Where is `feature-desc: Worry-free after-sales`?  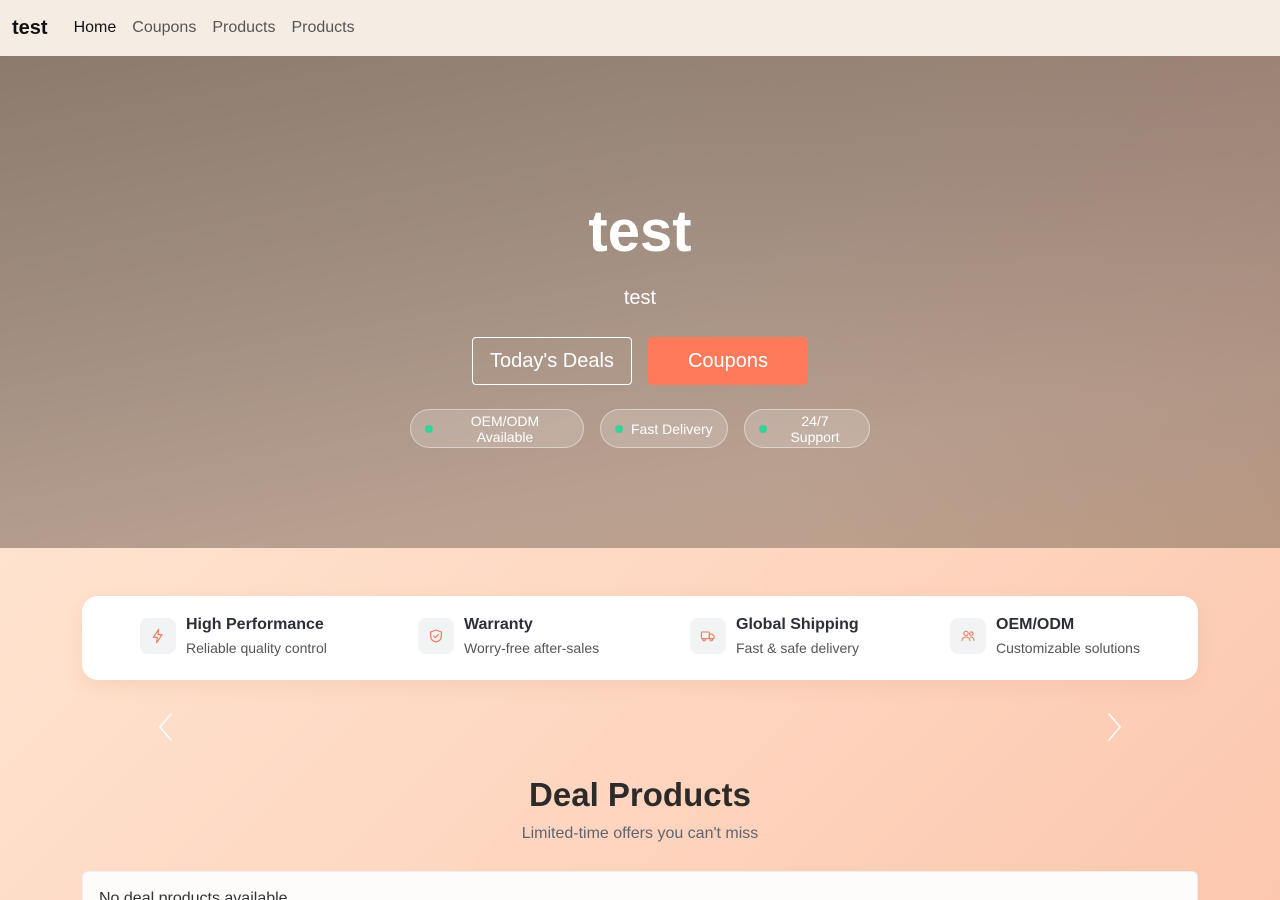 feature-desc: Worry-free after-sales is located at coordinates (532, 648).